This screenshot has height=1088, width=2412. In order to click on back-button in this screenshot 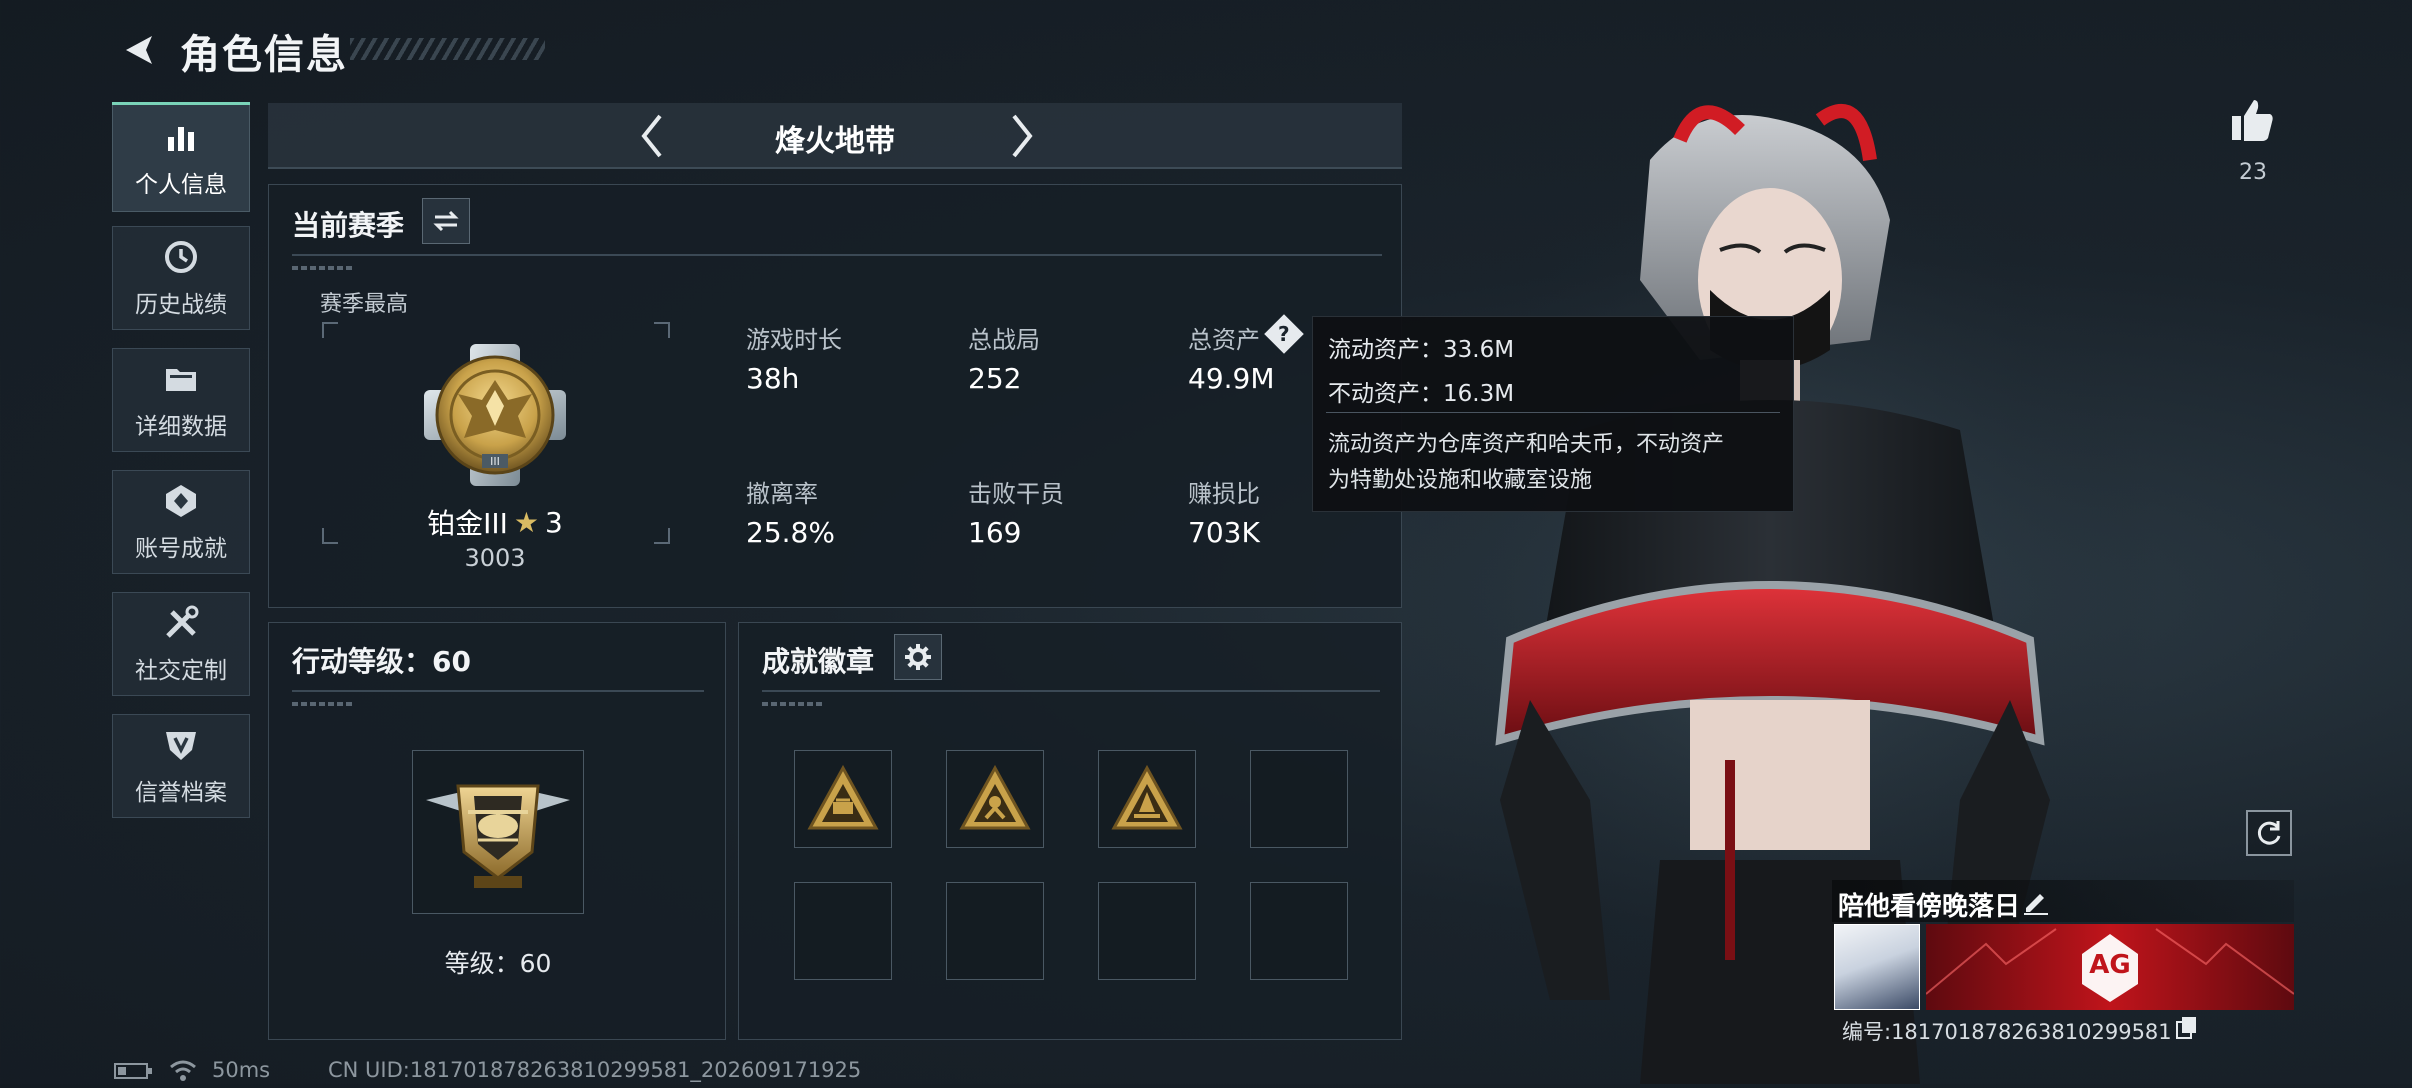, I will do `click(136, 50)`.